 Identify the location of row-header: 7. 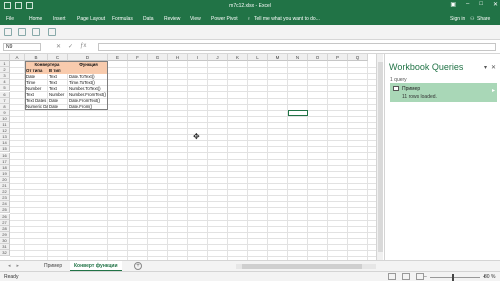
(5, 100).